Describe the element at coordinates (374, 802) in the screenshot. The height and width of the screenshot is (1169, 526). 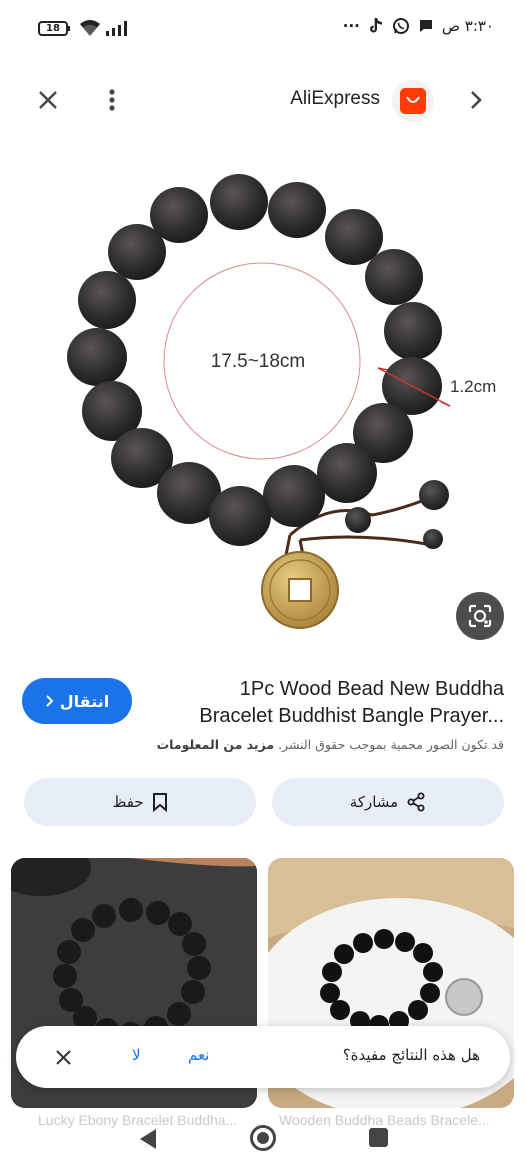
I see `share-label: مشاركة` at that location.